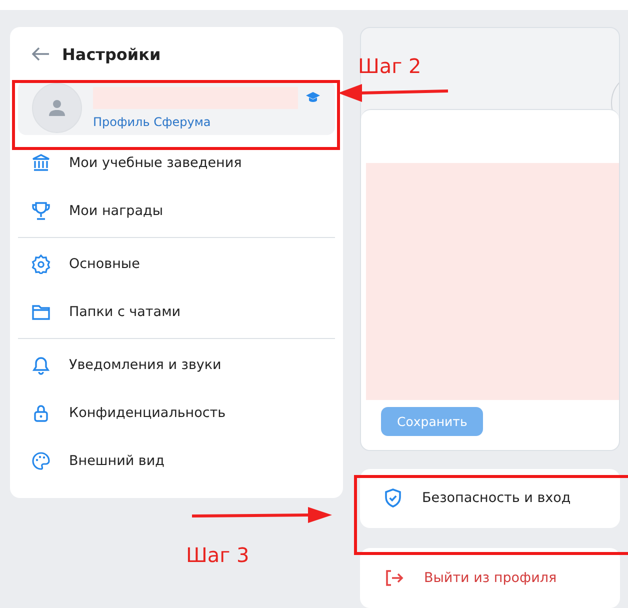 The height and width of the screenshot is (608, 628). I want to click on menu-item: Мои награды, so click(176, 211).